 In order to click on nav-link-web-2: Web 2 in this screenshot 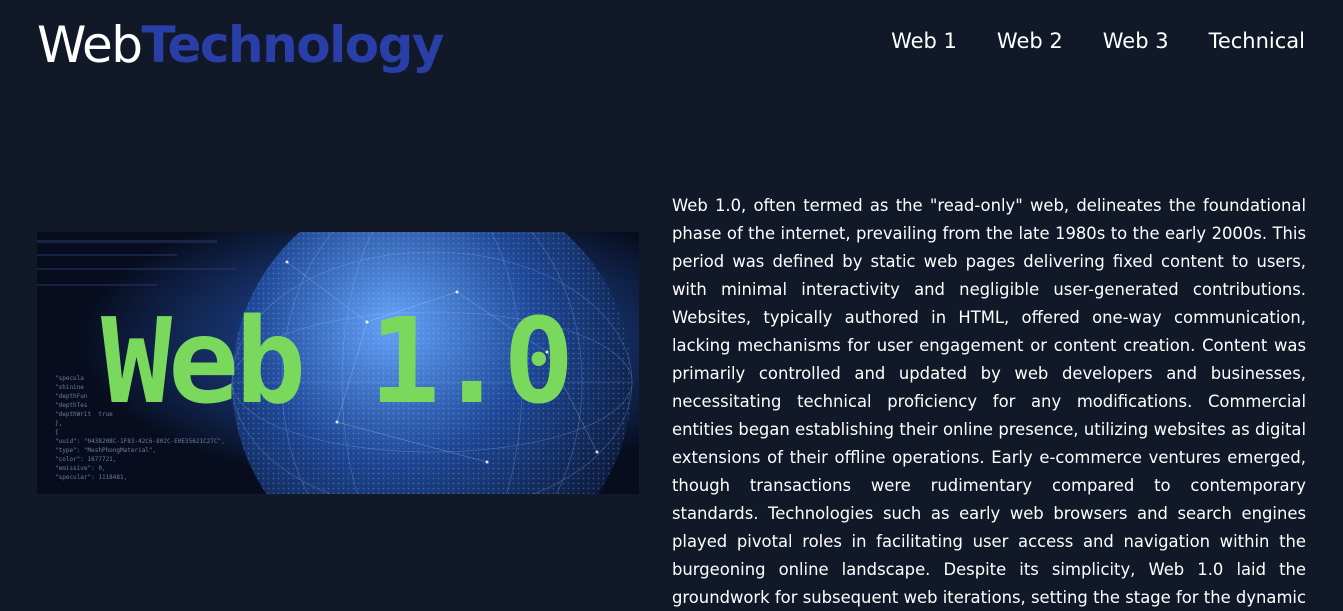, I will do `click(1030, 41)`.